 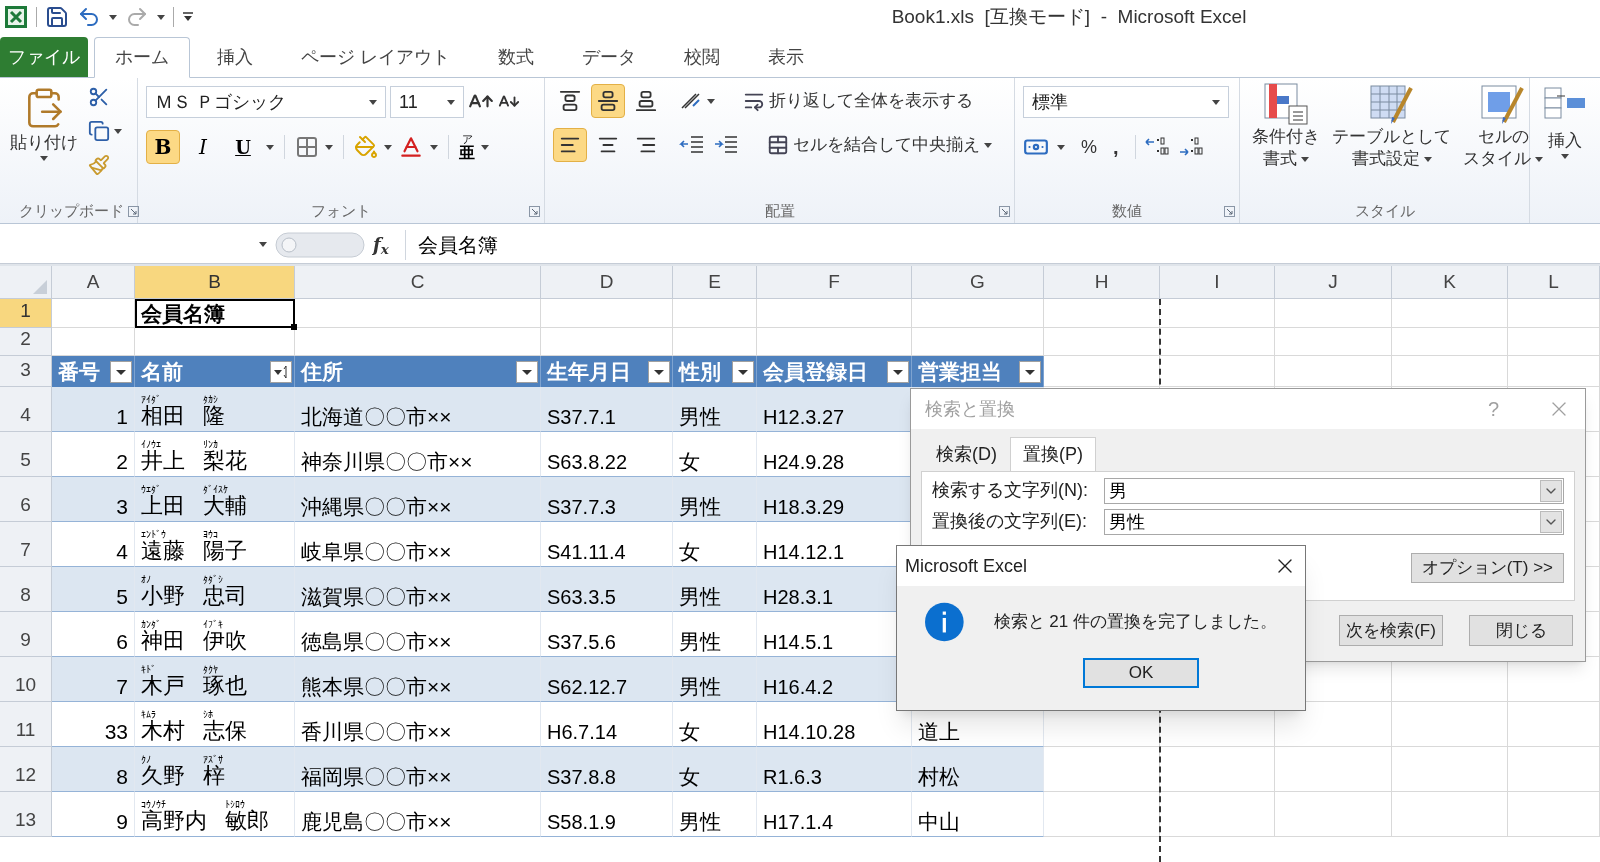 I want to click on italic-button: I, so click(x=203, y=147).